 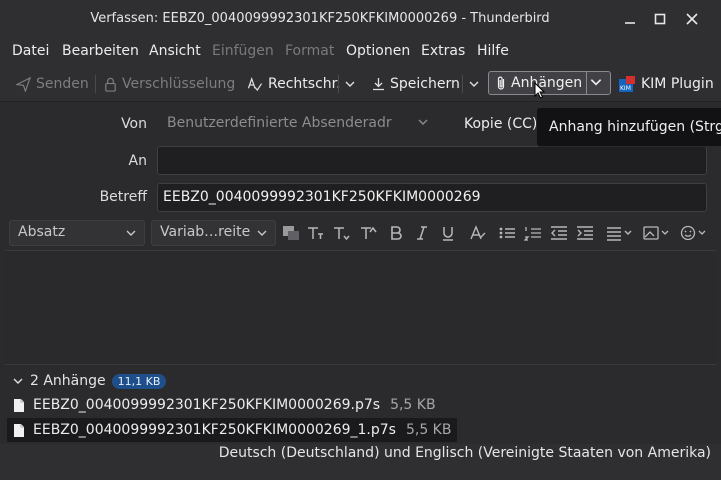 I want to click on underline-icon, so click(x=448, y=234).